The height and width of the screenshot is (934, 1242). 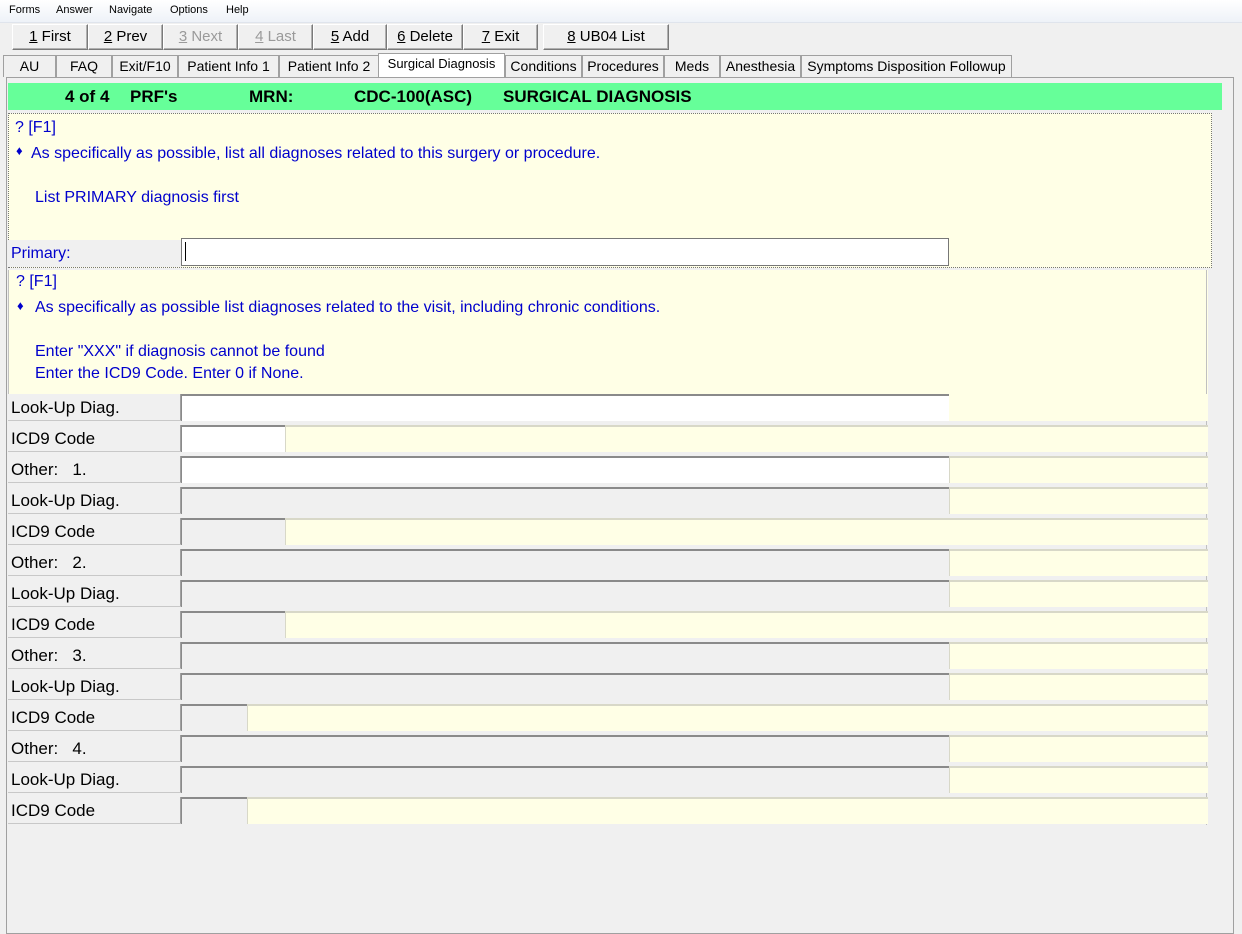 I want to click on menu-navigate: Navigate, so click(x=130, y=10).